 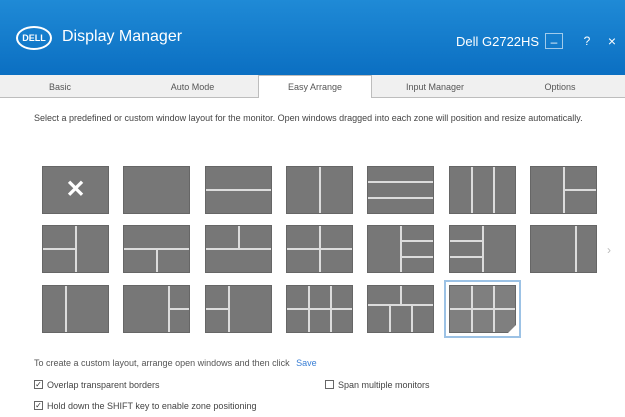 What do you see at coordinates (435, 87) in the screenshot?
I see `tab-input-manager: Input Manager` at bounding box center [435, 87].